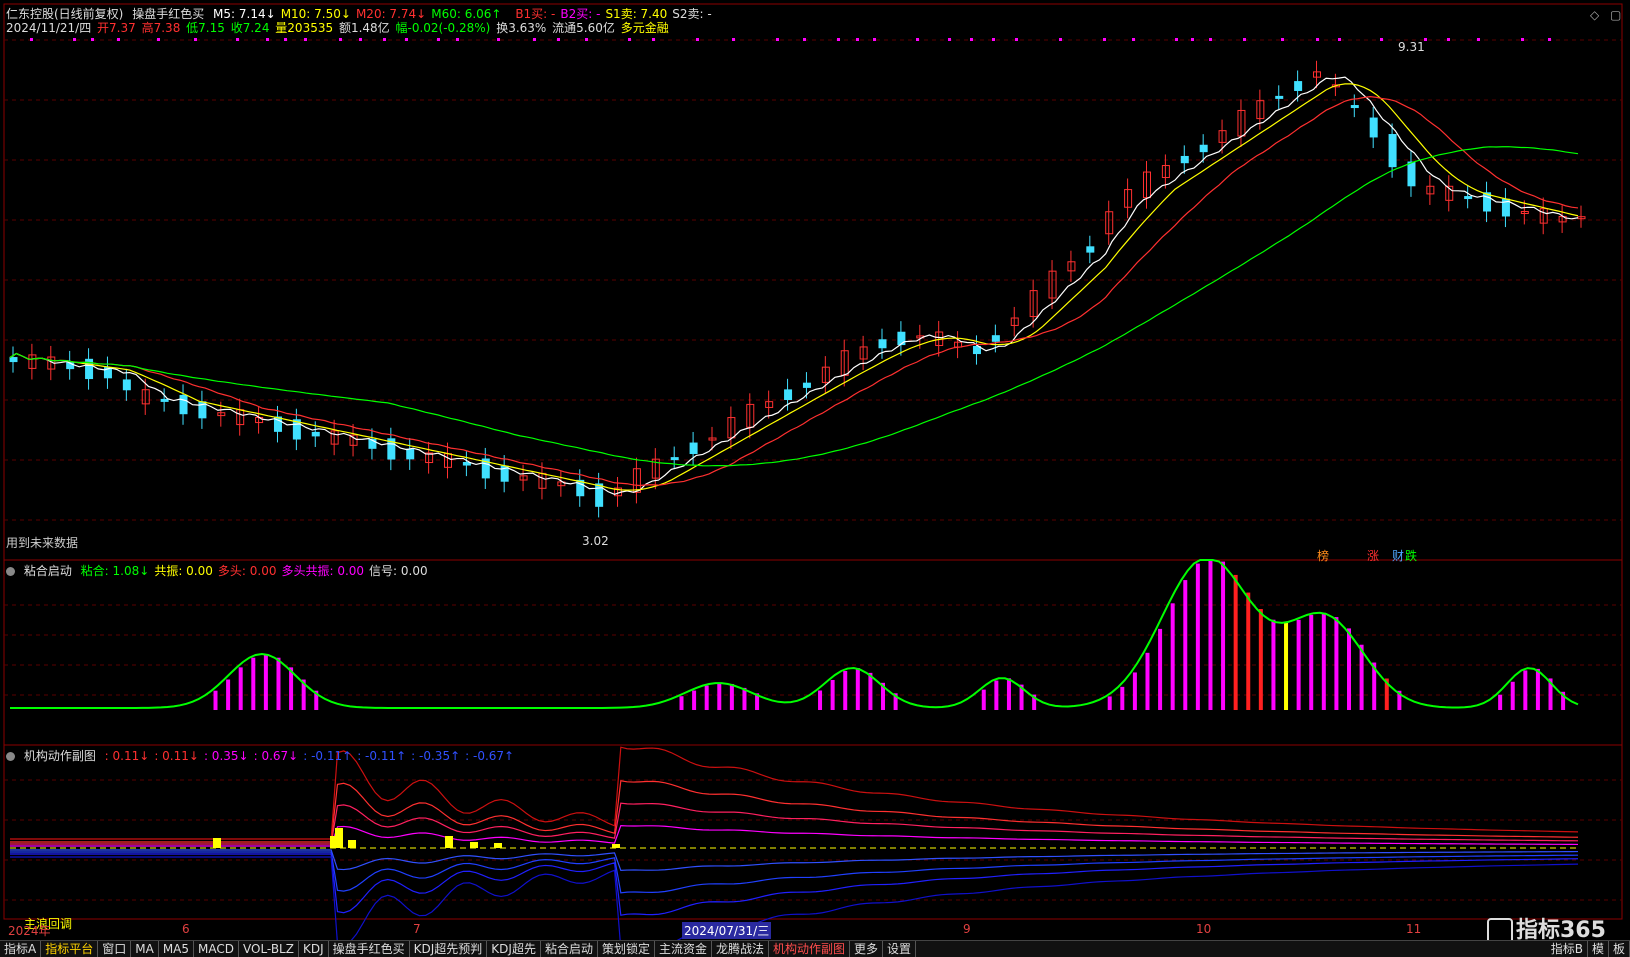 The width and height of the screenshot is (1630, 957). Describe the element at coordinates (1398, 555) in the screenshot. I see `badge-cai: 财` at that location.